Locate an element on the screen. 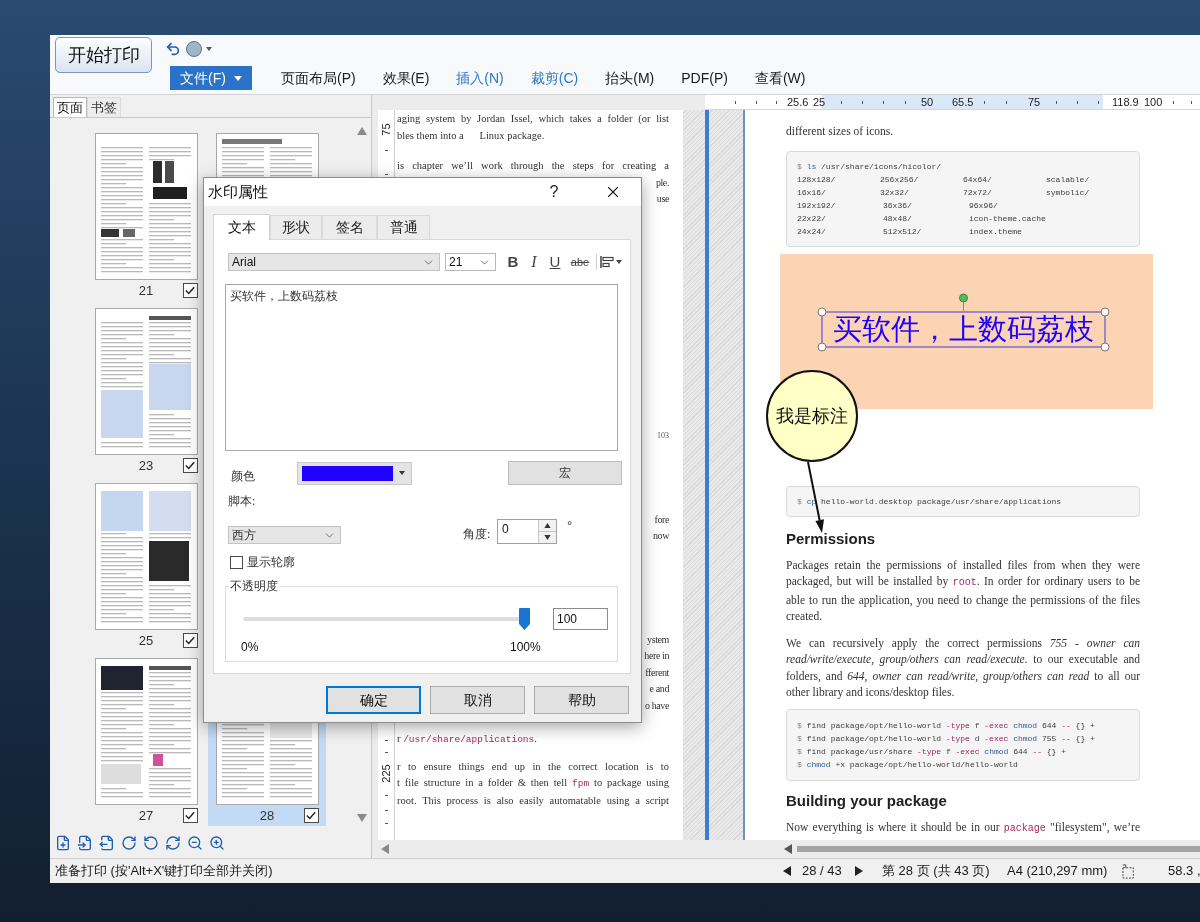 Image resolution: width=1200 pixels, height=922 pixels. cursor-position: 58.3 , is located at coordinates (1184, 871).